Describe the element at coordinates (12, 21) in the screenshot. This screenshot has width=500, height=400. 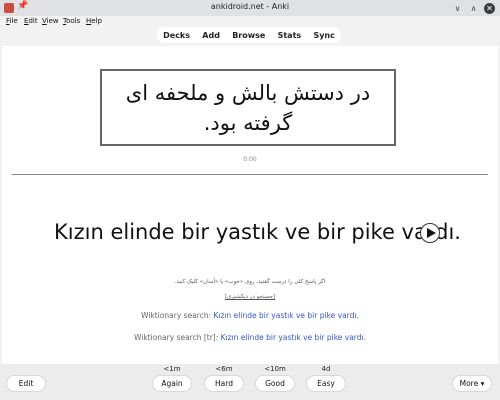
I see `menu-file: File` at that location.